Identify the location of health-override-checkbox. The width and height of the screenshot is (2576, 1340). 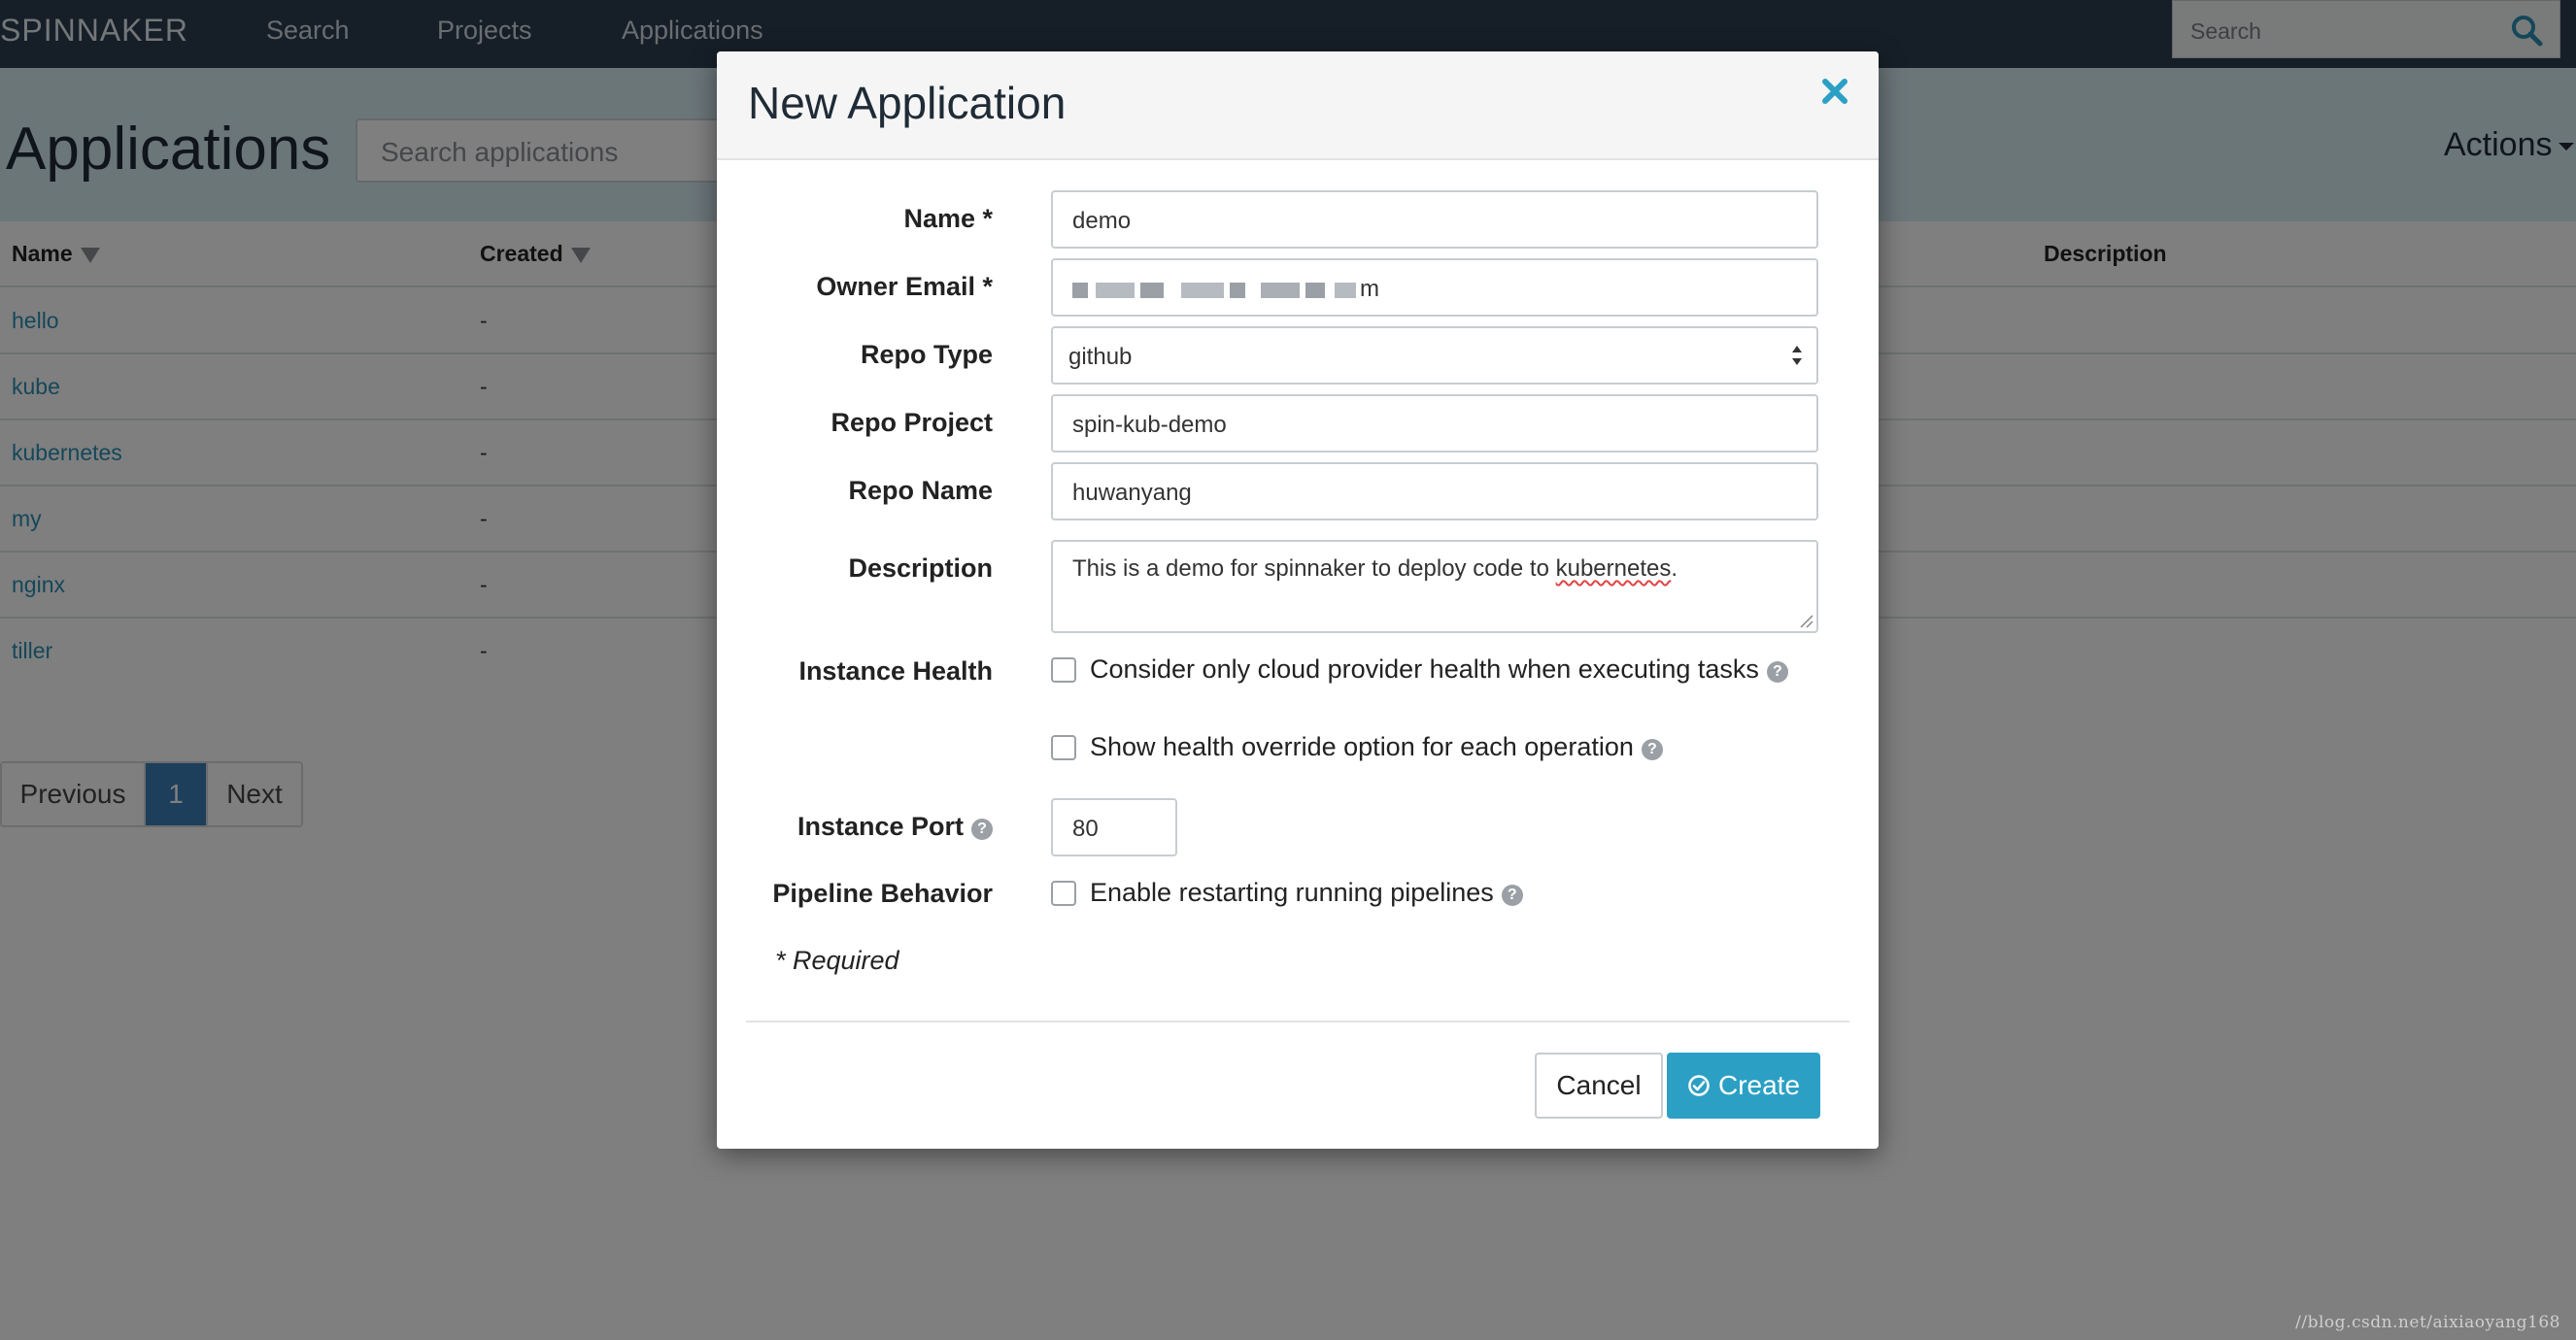
(1063, 748).